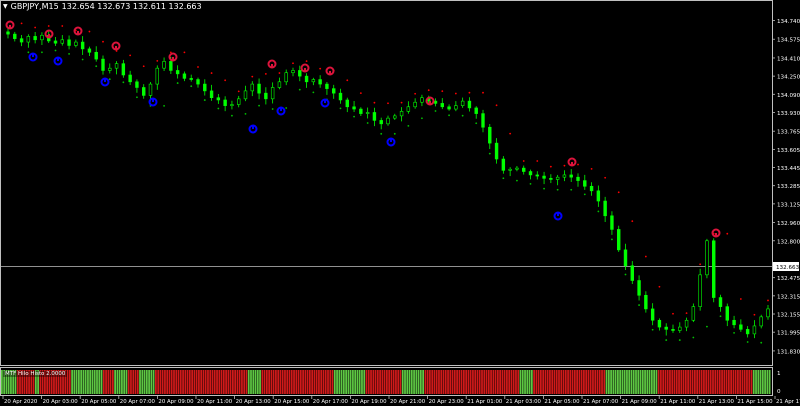 This screenshot has height=406, width=800. Describe the element at coordinates (215, 402) in the screenshot. I see `time-label: 20 Apr 11:00` at that location.